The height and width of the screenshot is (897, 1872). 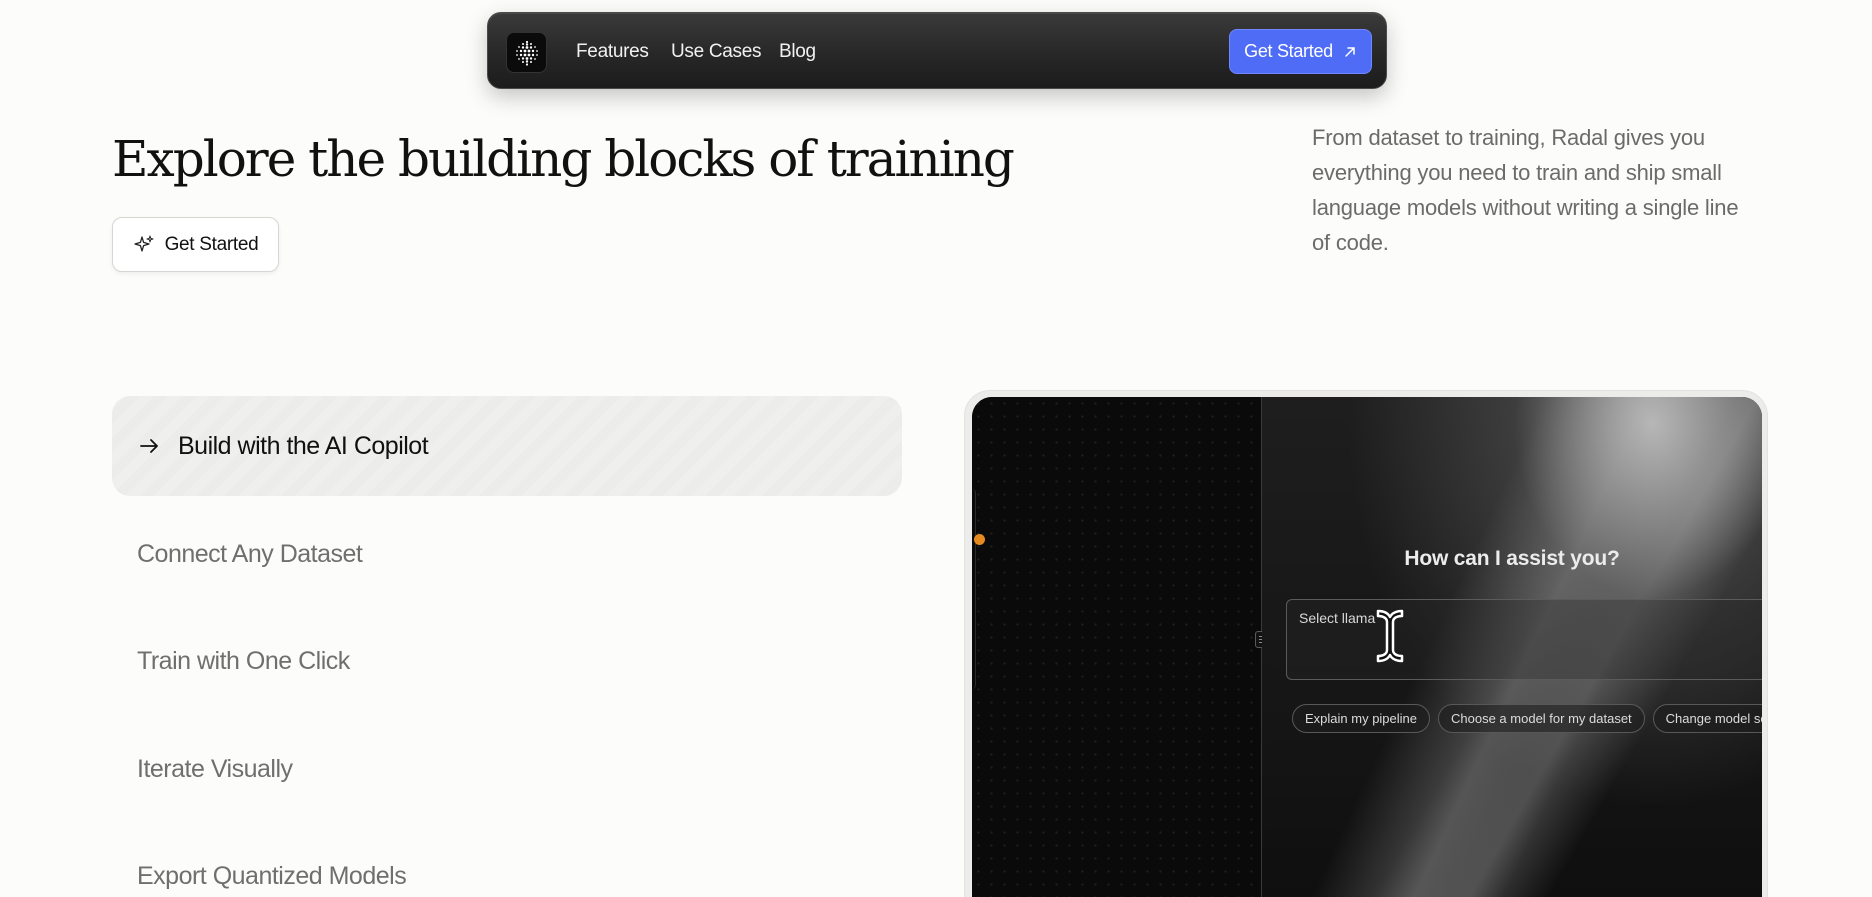 I want to click on suggestion-choose-model: Choose a model for my dataset, so click(x=1541, y=718).